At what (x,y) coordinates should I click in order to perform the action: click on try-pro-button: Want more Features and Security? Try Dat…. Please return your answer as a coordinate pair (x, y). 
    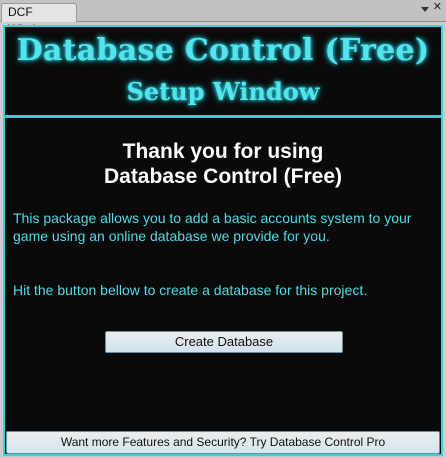
    Looking at the image, I should click on (223, 442).